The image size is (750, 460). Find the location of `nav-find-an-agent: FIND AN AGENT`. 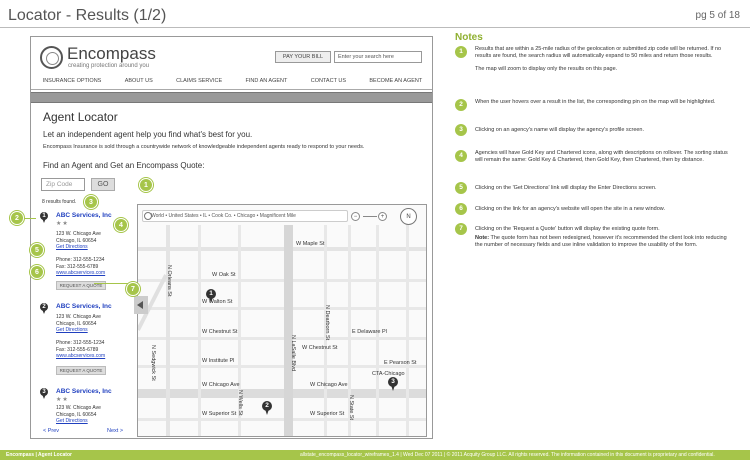

nav-find-an-agent: FIND AN AGENT is located at coordinates (267, 81).